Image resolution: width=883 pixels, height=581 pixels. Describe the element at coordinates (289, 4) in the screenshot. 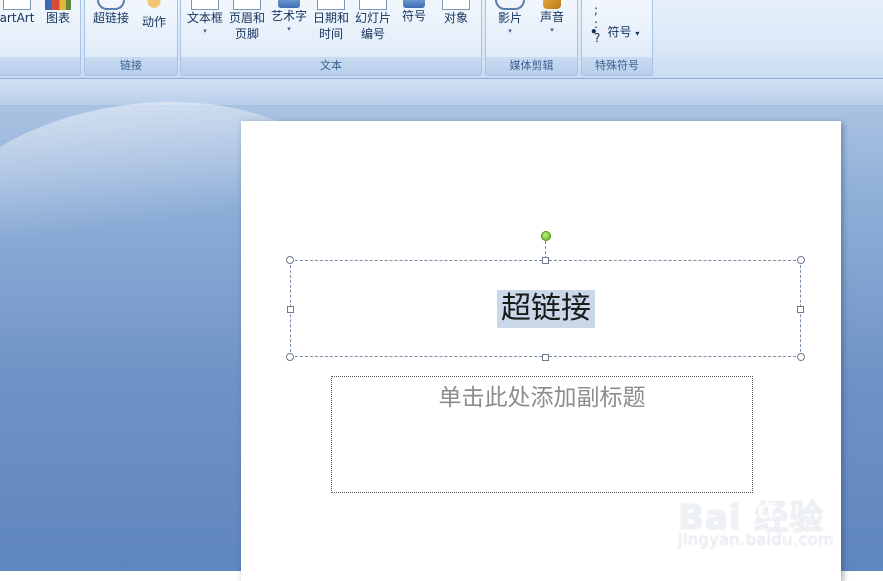

I see `wordart-icon` at that location.